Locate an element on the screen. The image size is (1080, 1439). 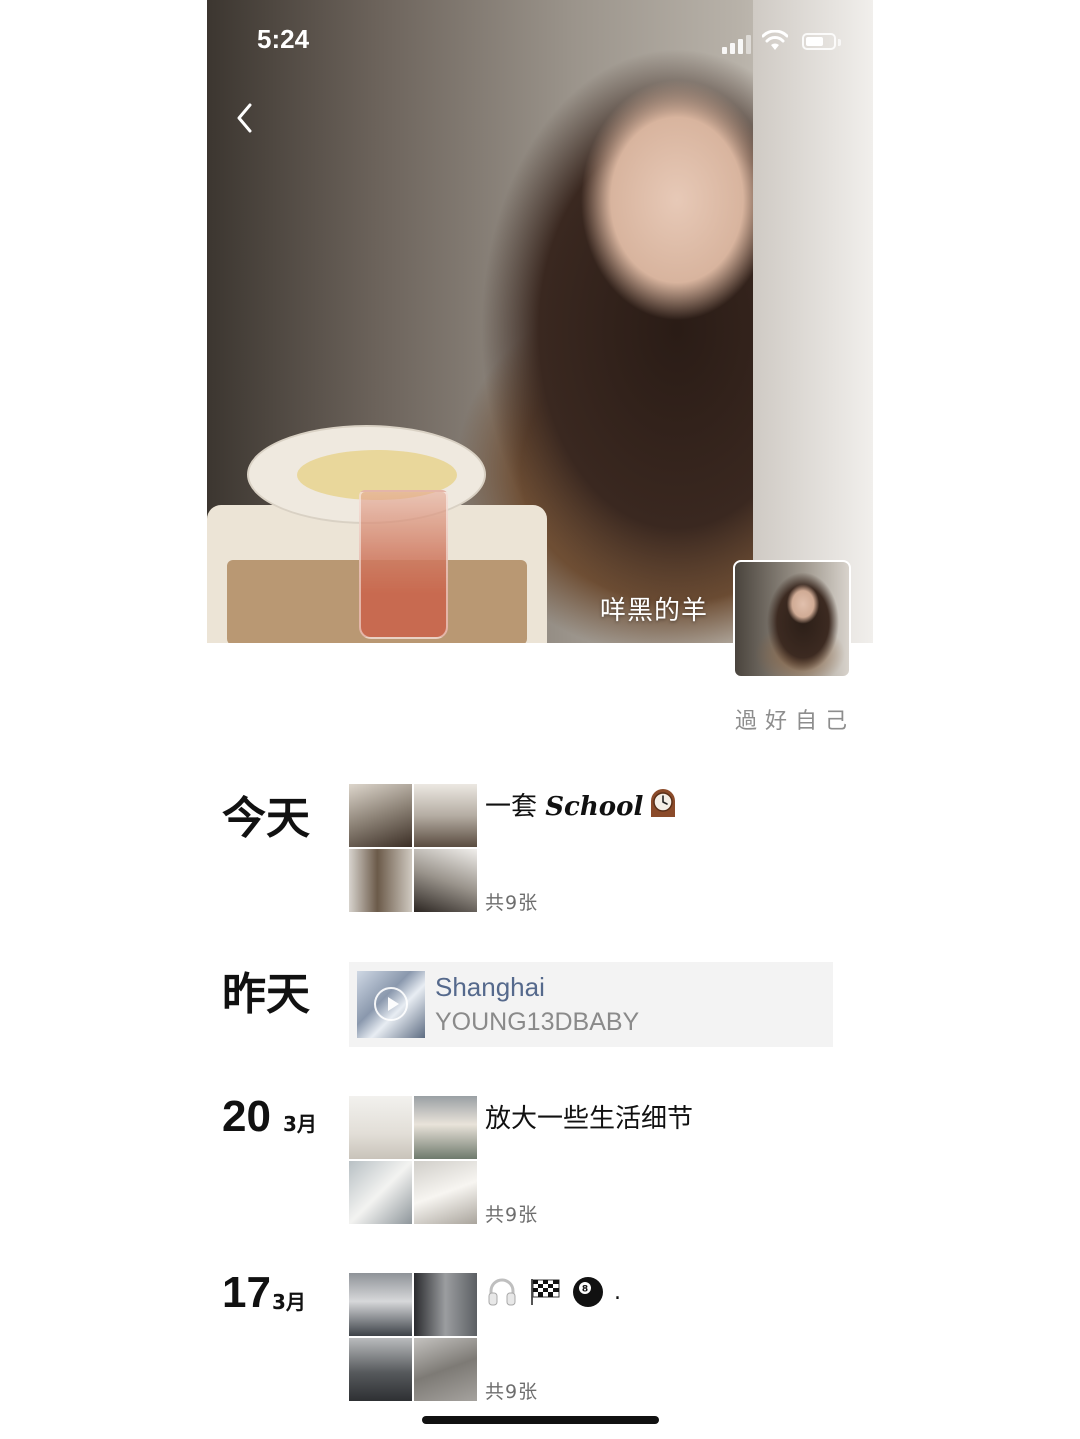
day-month-17: 3月 is located at coordinates (289, 1302).